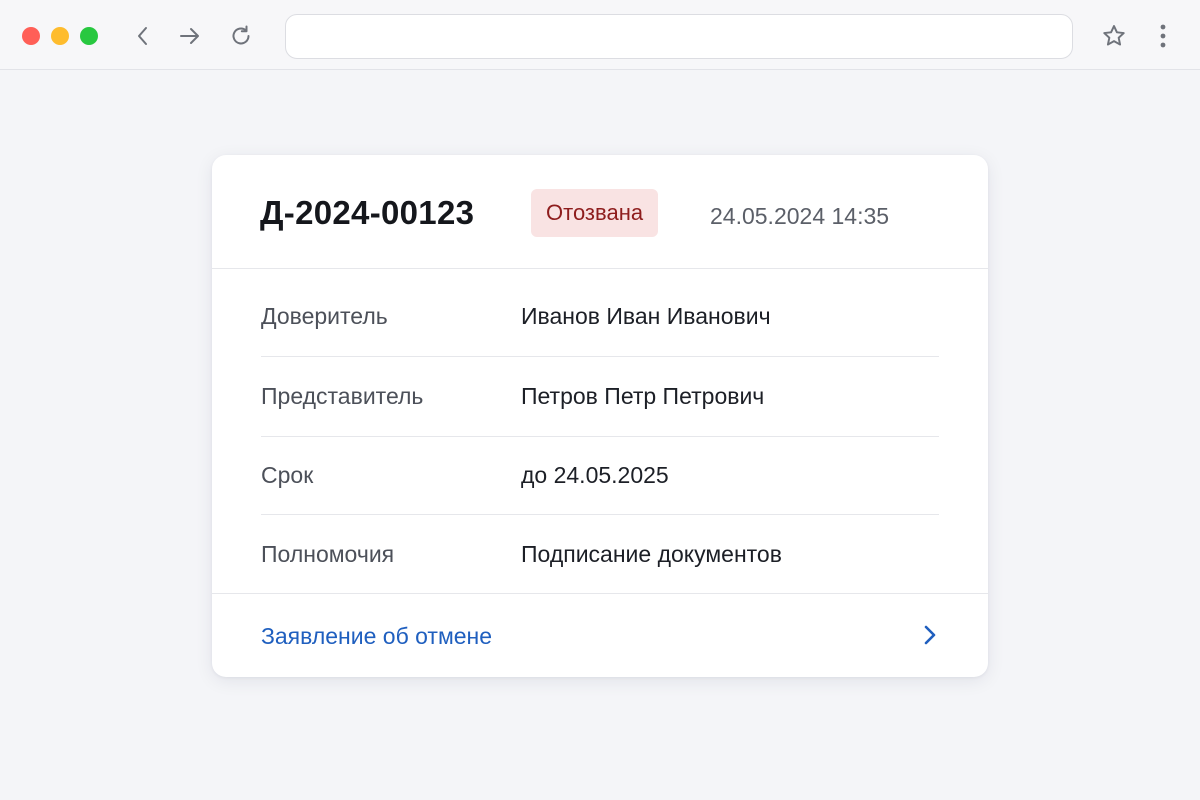  I want to click on forward-button, so click(190, 36).